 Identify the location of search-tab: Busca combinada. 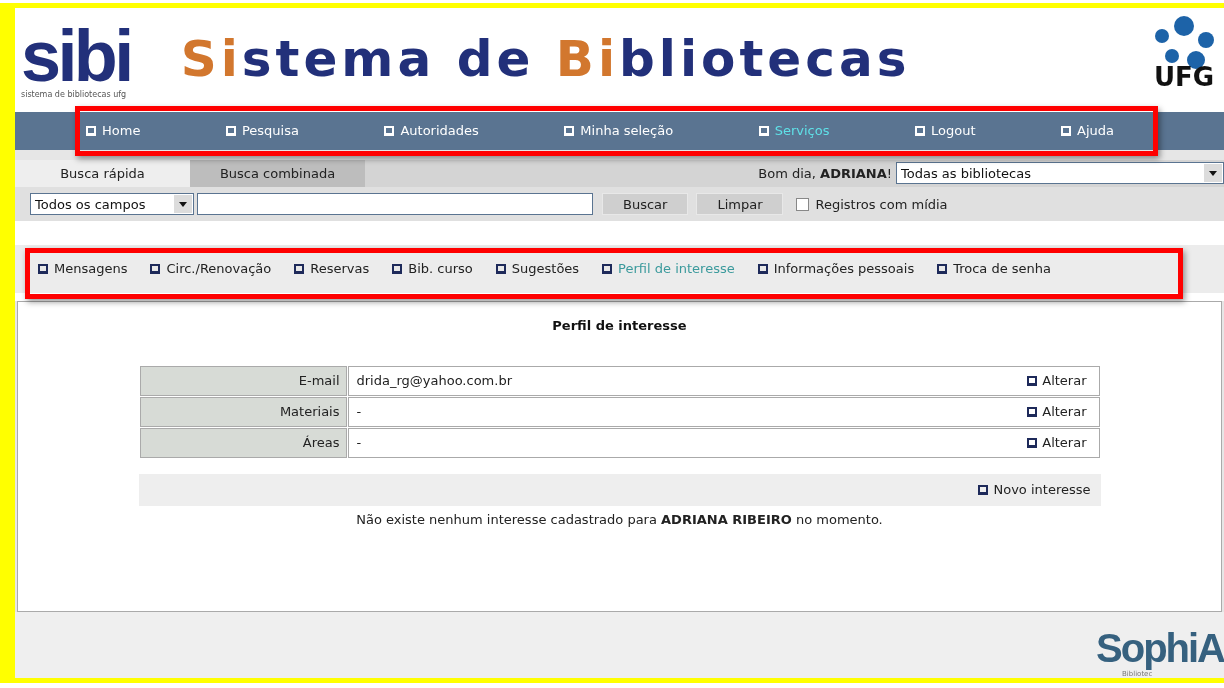
(277, 173).